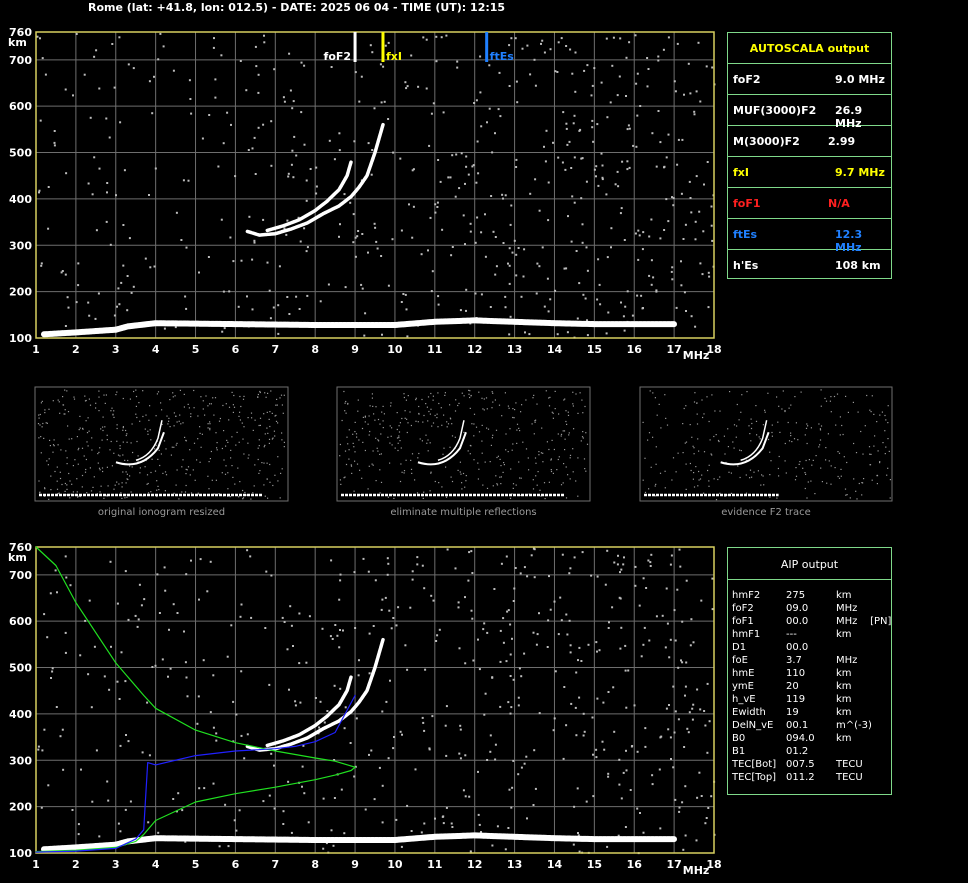  Describe the element at coordinates (800, 777) in the screenshot. I see `aip-row-value: 011.2` at that location.